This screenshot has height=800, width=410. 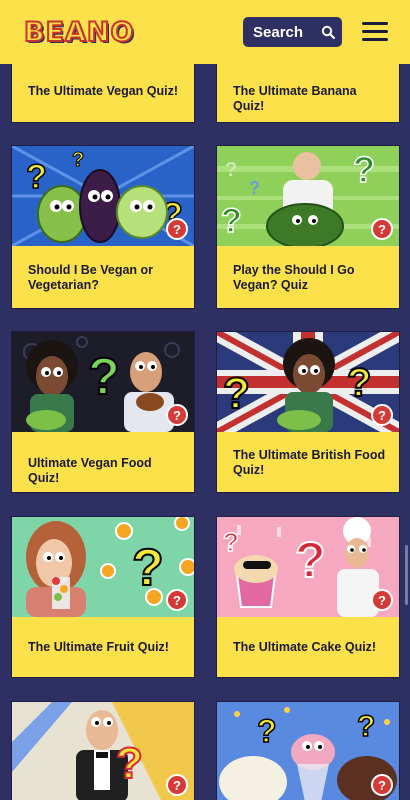 I want to click on search-button-label: Search, so click(x=278, y=32).